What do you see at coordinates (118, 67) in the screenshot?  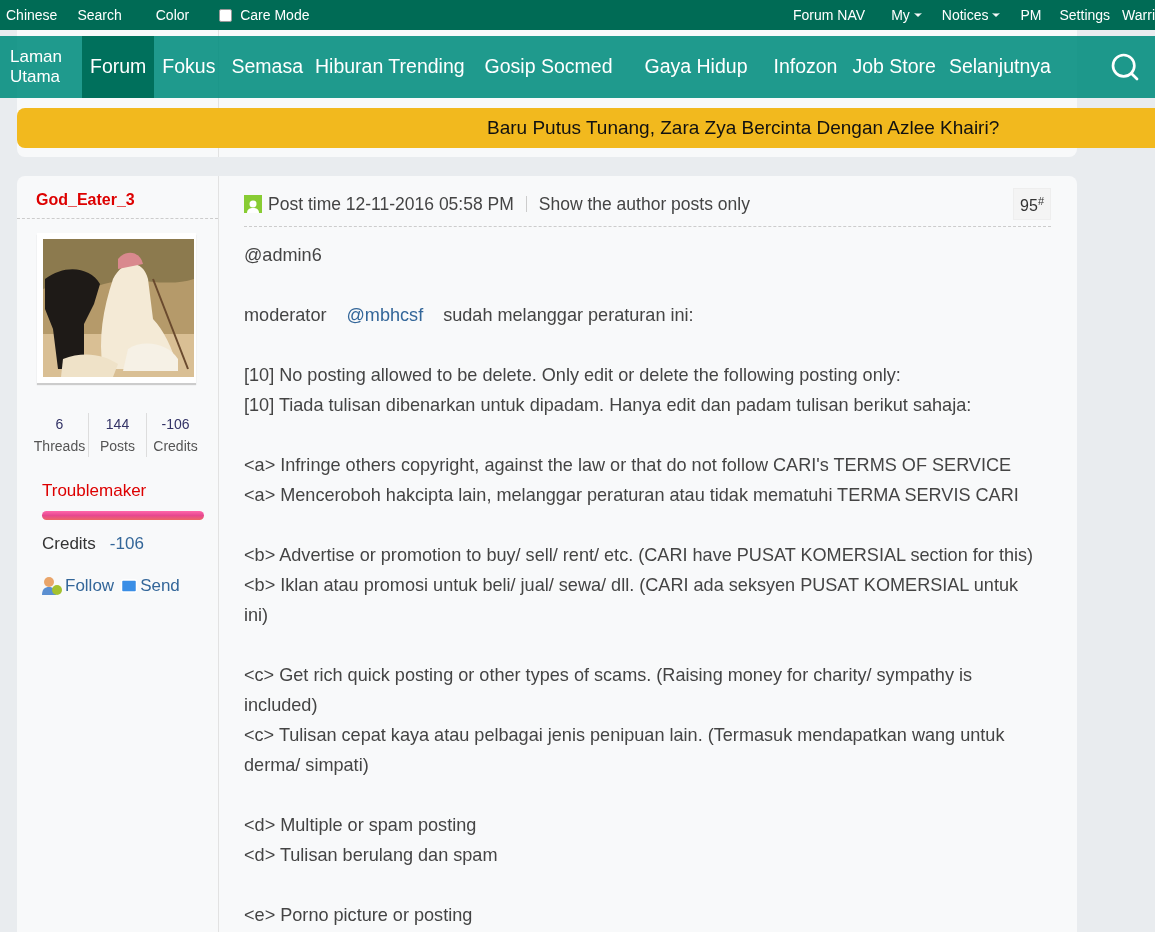 I see `nav-tab: Forum` at bounding box center [118, 67].